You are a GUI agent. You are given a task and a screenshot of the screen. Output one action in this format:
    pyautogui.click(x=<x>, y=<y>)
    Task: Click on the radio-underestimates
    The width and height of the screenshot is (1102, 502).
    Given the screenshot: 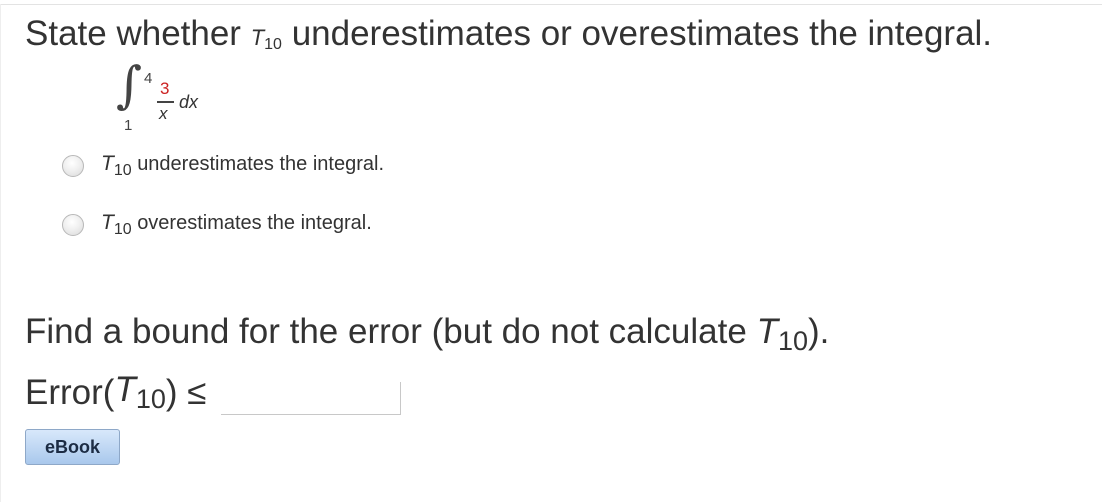 What is the action you would take?
    pyautogui.click(x=73, y=166)
    